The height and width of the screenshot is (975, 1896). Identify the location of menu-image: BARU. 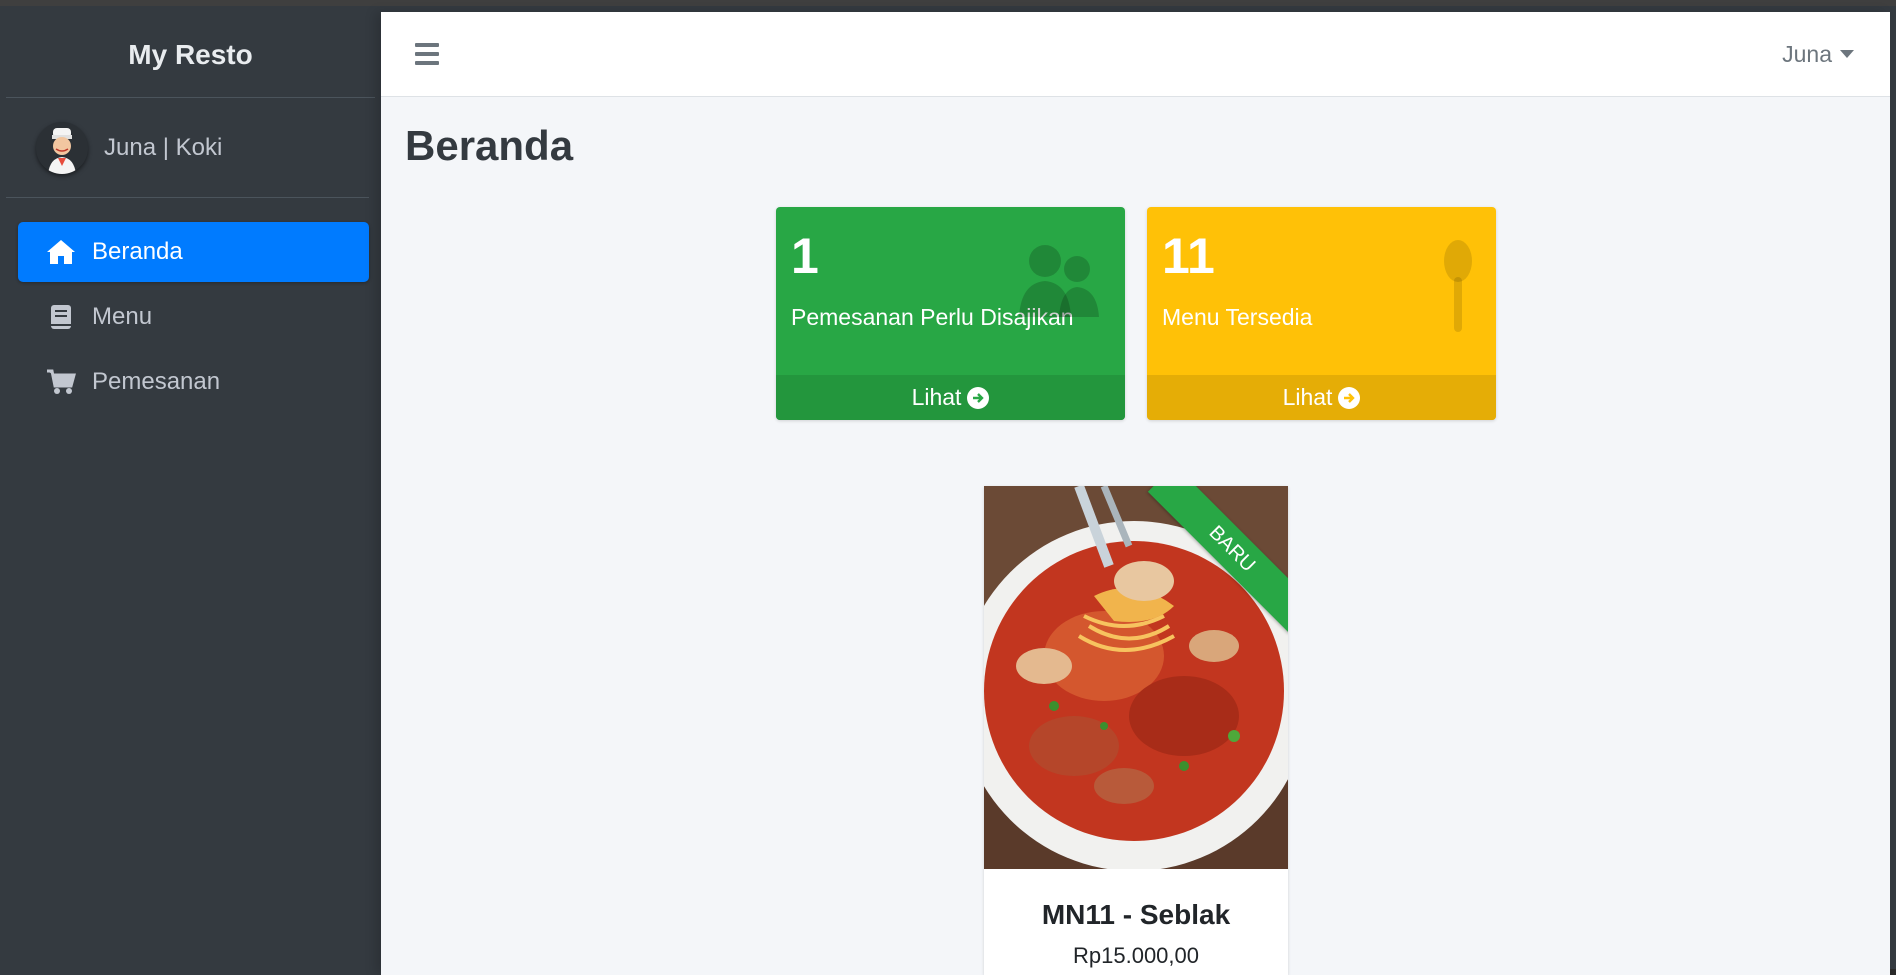
(1136, 677).